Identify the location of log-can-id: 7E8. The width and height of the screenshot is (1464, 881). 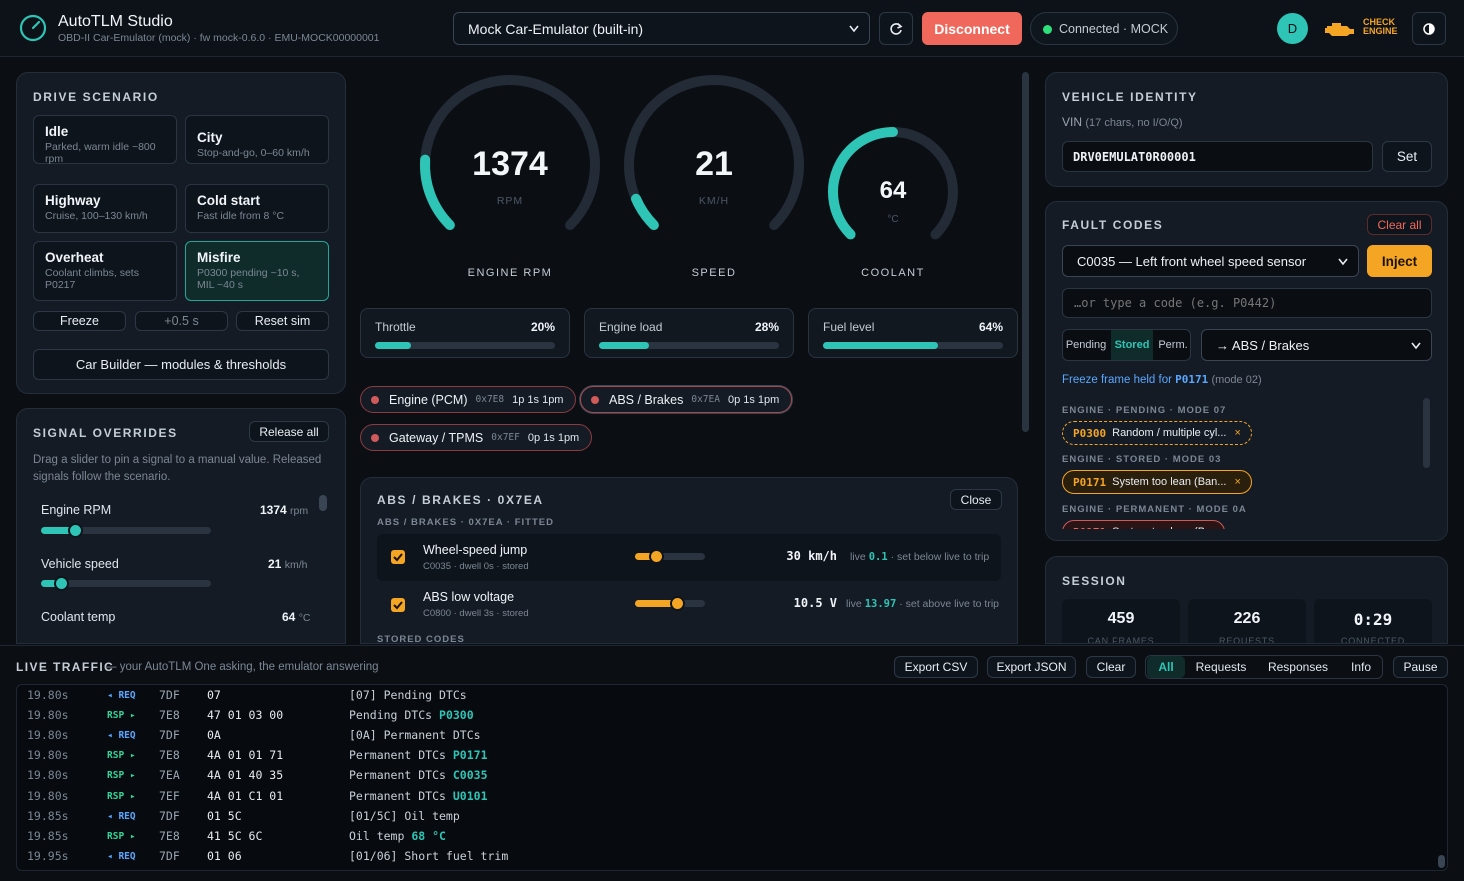
(169, 755).